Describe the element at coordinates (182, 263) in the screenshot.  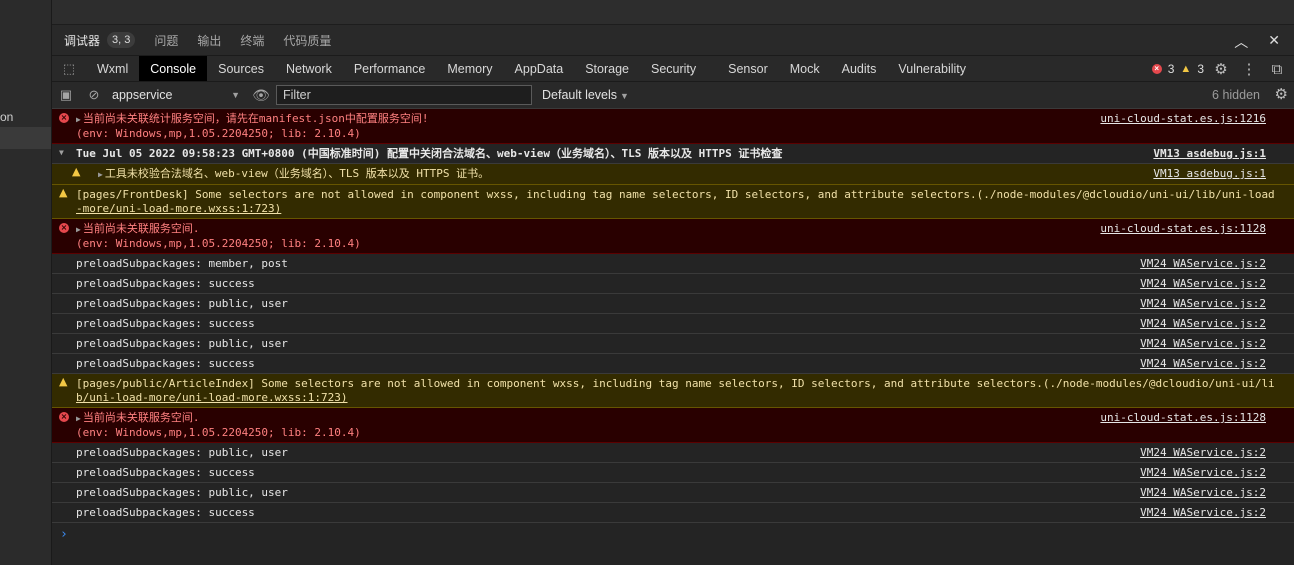
I see `message-line: preloadSubpackages: member, post` at that location.